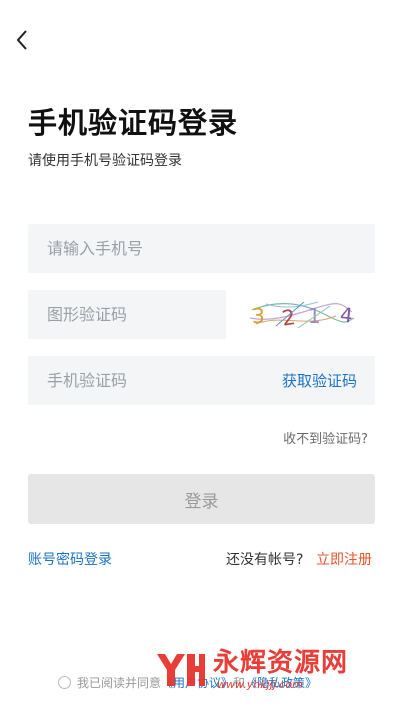 Image resolution: width=400 pixels, height=706 pixels. Describe the element at coordinates (314, 316) in the screenshot. I see `svg-text: 1` at that location.